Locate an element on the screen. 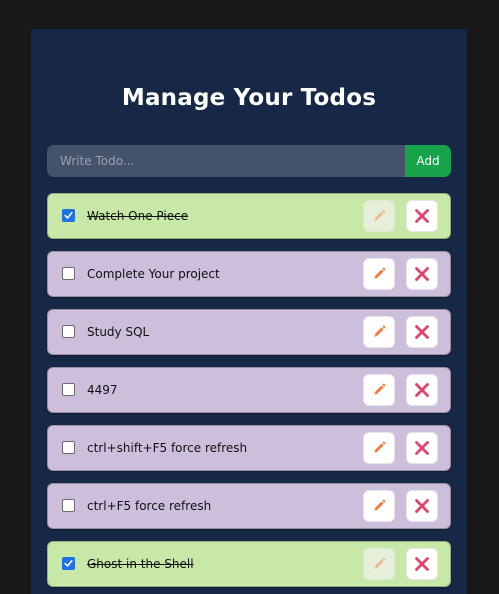 Image resolution: width=499 pixels, height=594 pixels. todo-item: Watch One Piece is located at coordinates (249, 216).